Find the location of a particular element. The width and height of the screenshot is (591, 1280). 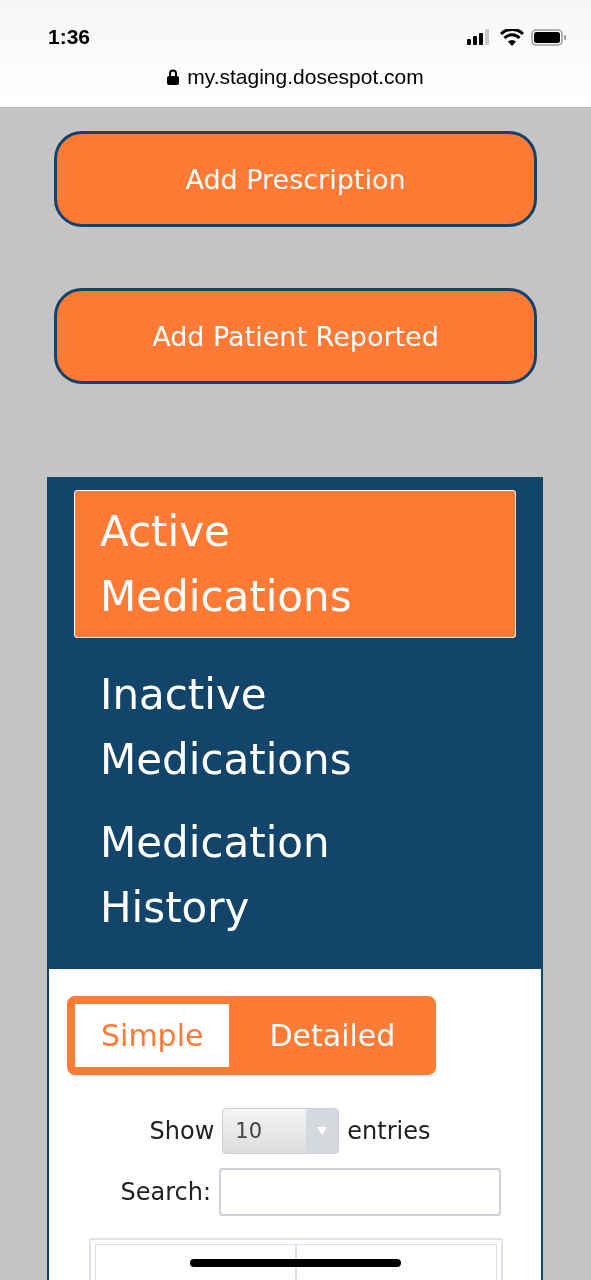

battery-icon is located at coordinates (549, 37).